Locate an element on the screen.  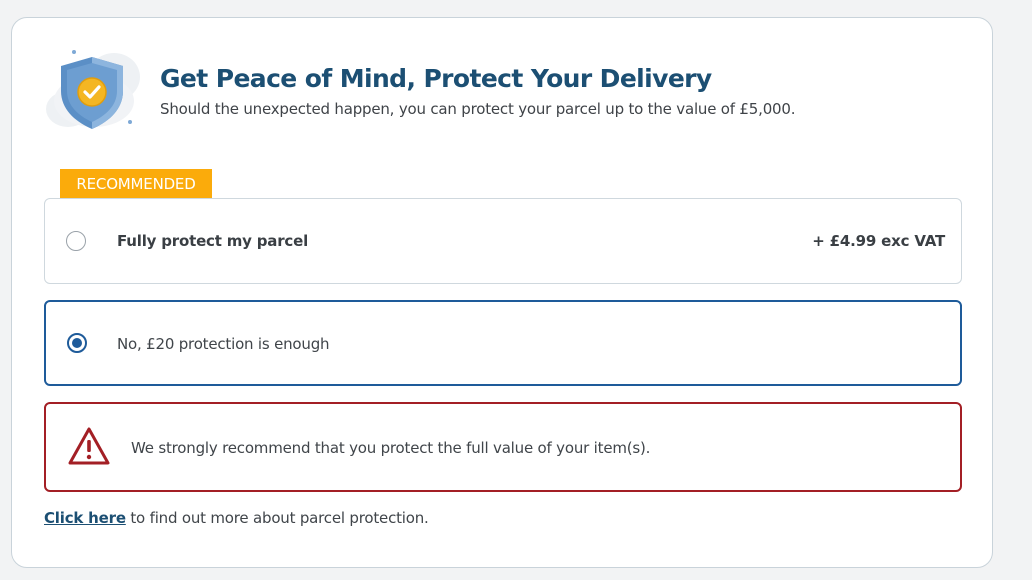
warning-triangle-icon is located at coordinates (89, 446).